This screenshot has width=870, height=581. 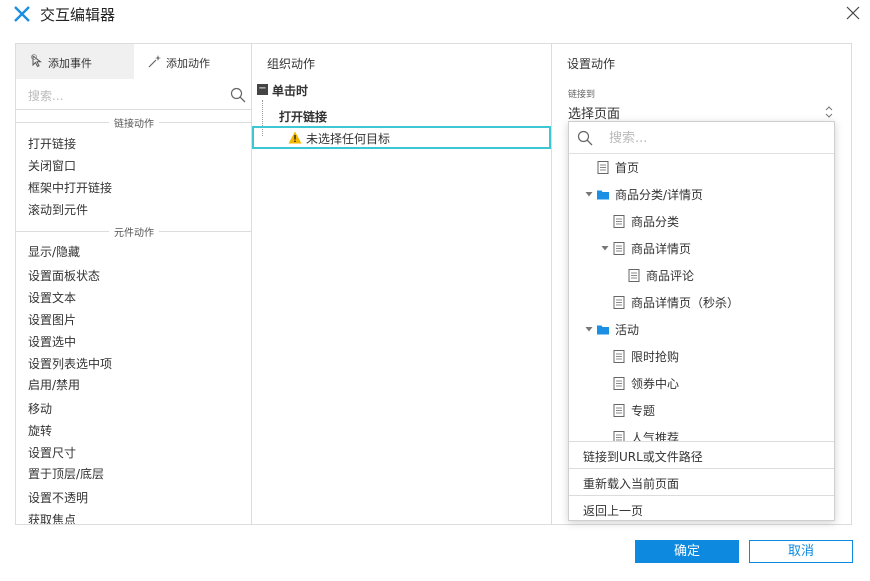 I want to click on divider, so click(x=133, y=109).